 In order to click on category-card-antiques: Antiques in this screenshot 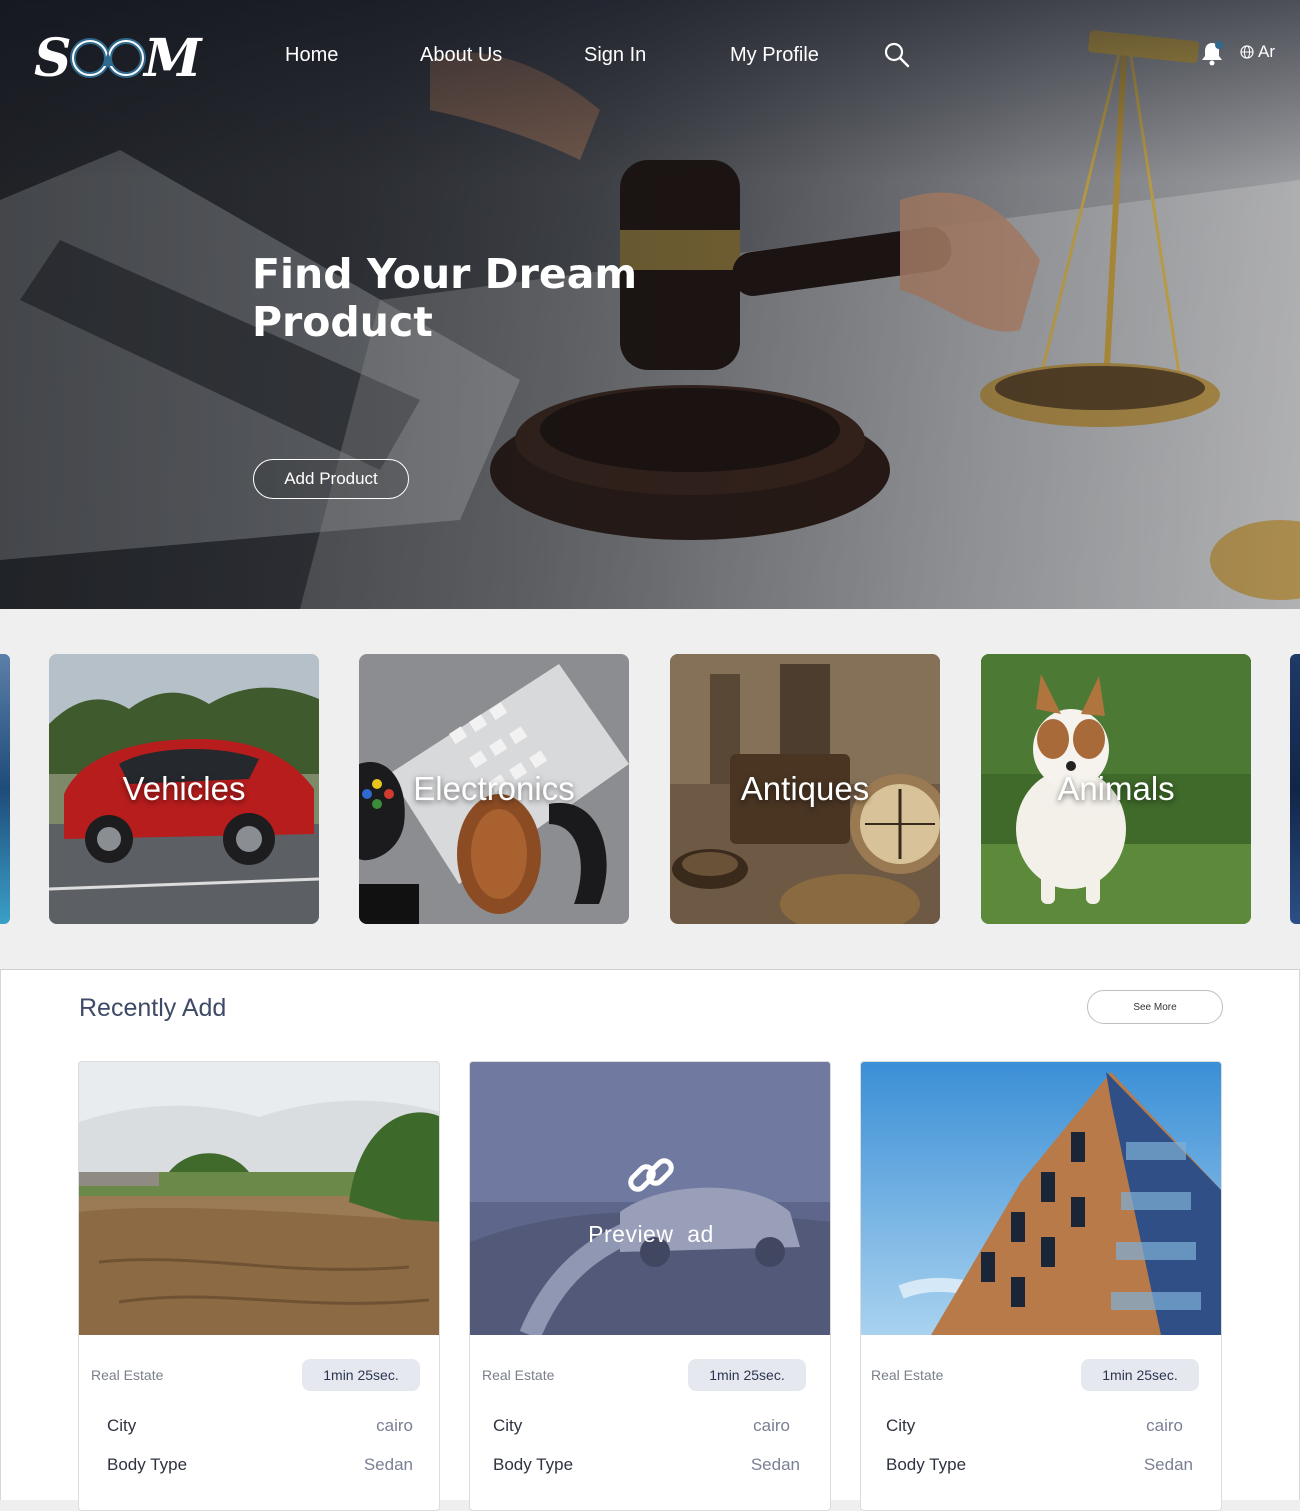, I will do `click(805, 789)`.